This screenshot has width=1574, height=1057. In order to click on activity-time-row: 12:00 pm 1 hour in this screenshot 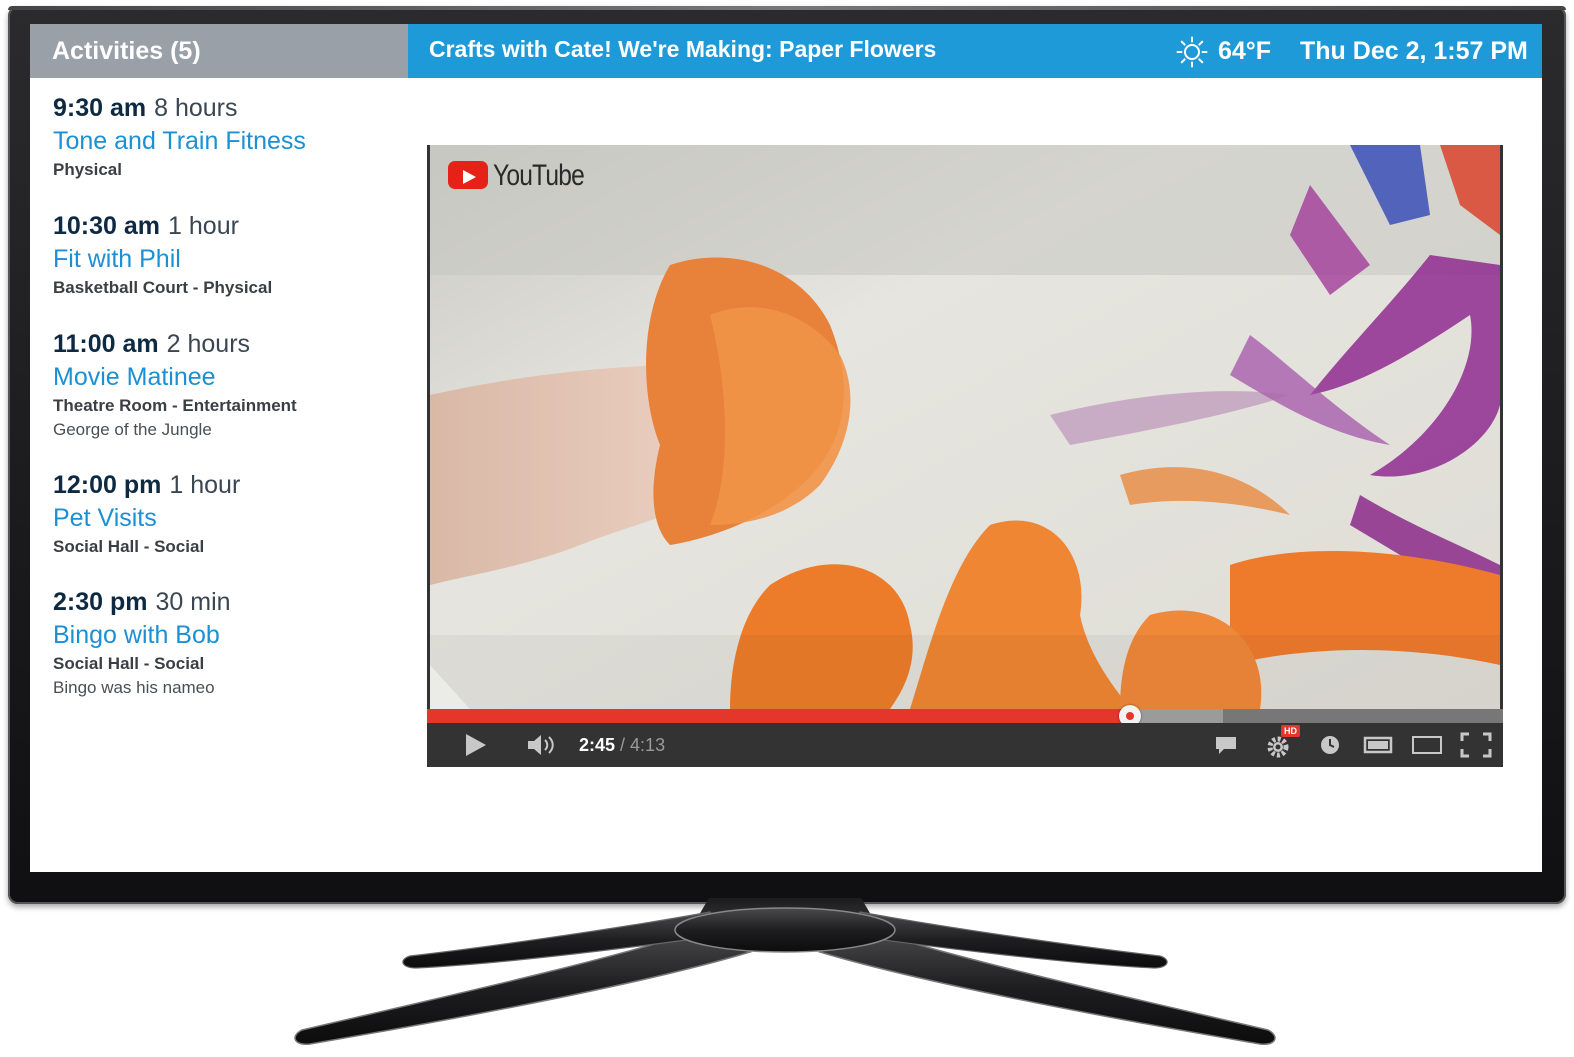, I will do `click(228, 485)`.